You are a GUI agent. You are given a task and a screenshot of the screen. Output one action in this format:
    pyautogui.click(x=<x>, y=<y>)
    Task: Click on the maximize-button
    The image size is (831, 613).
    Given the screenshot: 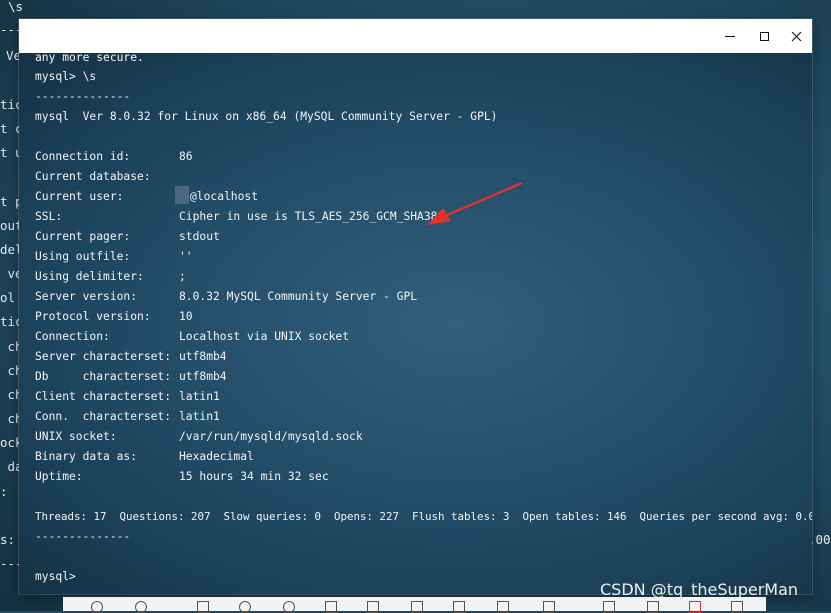 What is the action you would take?
    pyautogui.click(x=764, y=36)
    